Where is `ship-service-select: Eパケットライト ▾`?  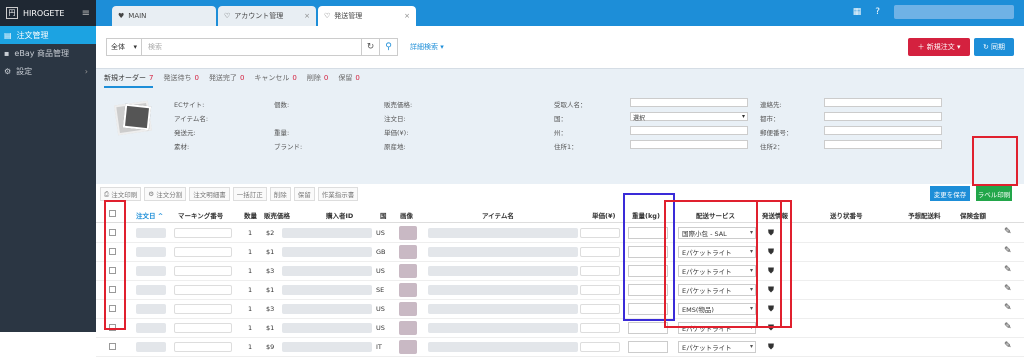 ship-service-select: Eパケットライト ▾ is located at coordinates (717, 347).